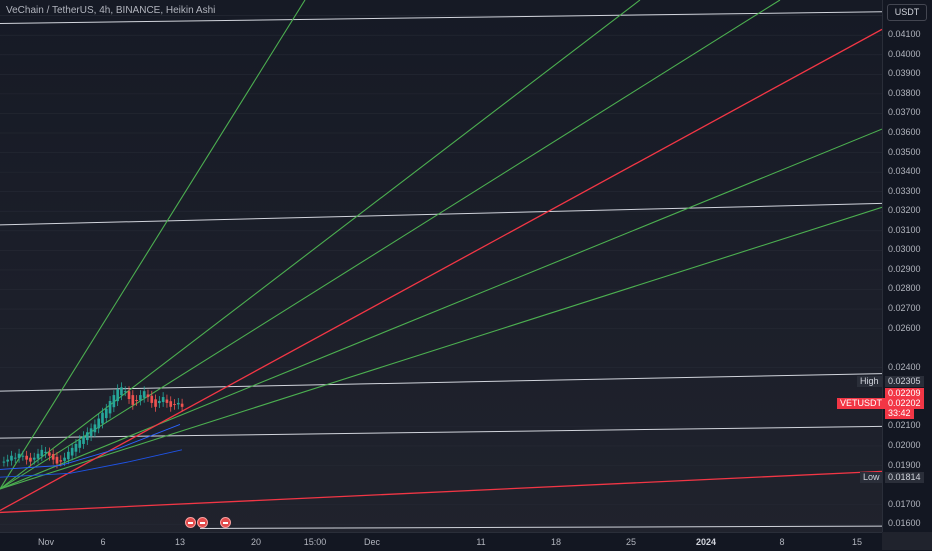 The width and height of the screenshot is (932, 551). What do you see at coordinates (782, 542) in the screenshot?
I see `time-tick-label: 8` at bounding box center [782, 542].